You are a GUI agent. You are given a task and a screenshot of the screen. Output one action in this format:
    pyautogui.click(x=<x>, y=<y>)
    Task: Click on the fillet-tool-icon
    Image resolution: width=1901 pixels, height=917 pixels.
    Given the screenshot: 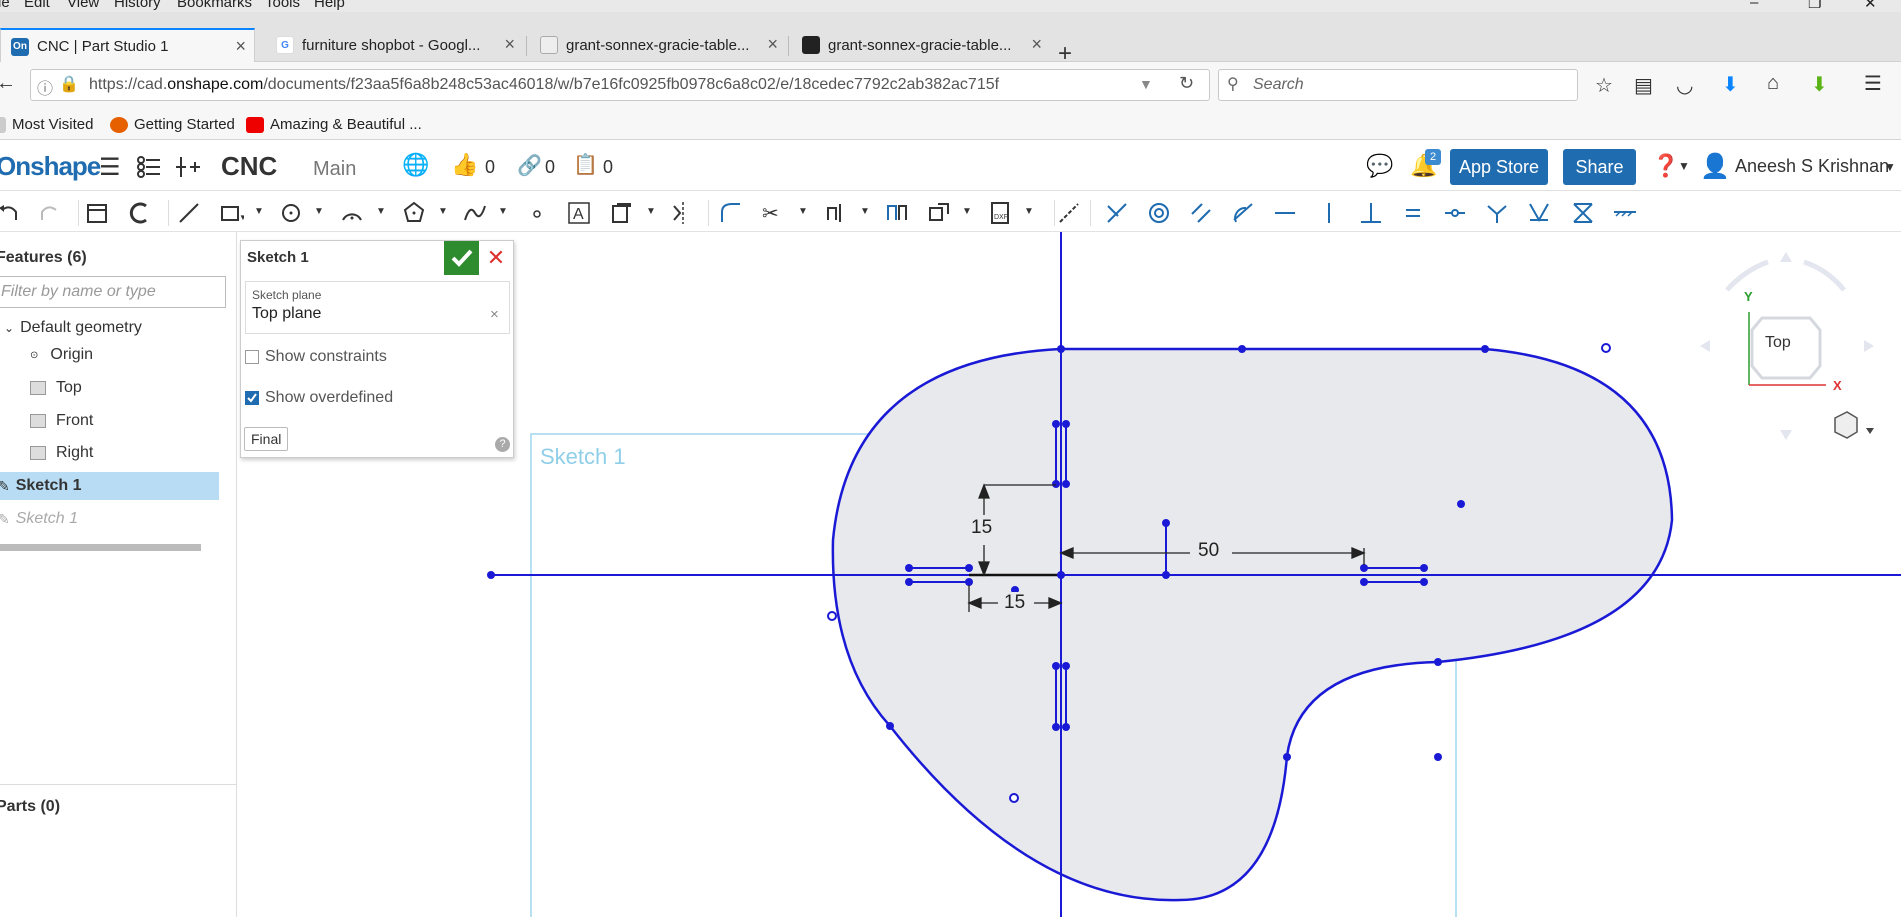 What is the action you would take?
    pyautogui.click(x=731, y=213)
    